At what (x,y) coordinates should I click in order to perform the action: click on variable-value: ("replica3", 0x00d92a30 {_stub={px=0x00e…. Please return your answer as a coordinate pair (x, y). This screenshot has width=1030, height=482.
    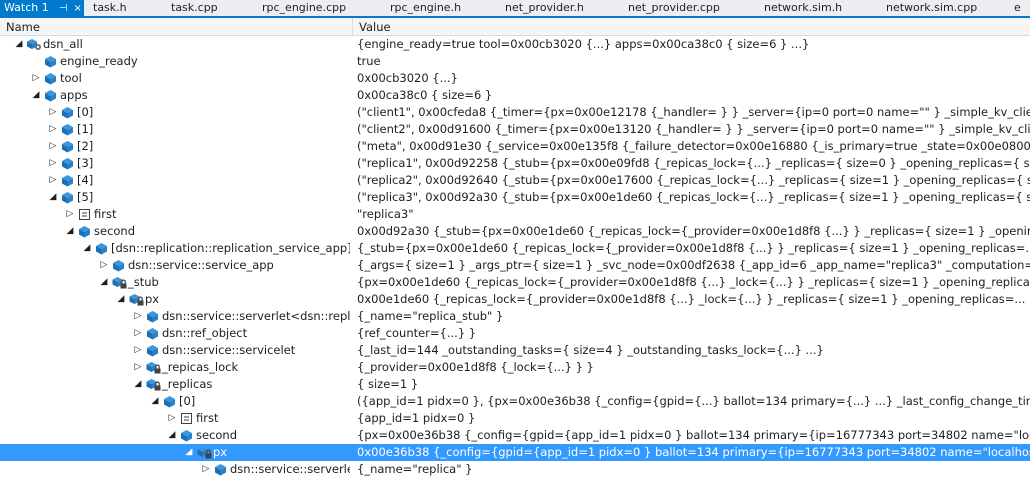
    Looking at the image, I should click on (693, 197).